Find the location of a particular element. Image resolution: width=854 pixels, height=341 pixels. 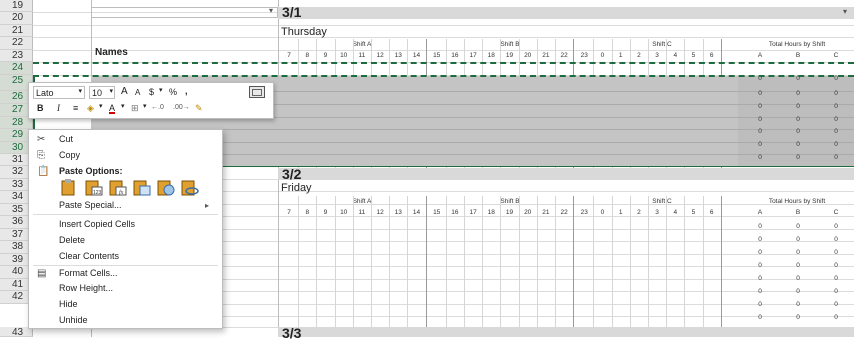

paste-formatting-icon is located at coordinates (165, 187).